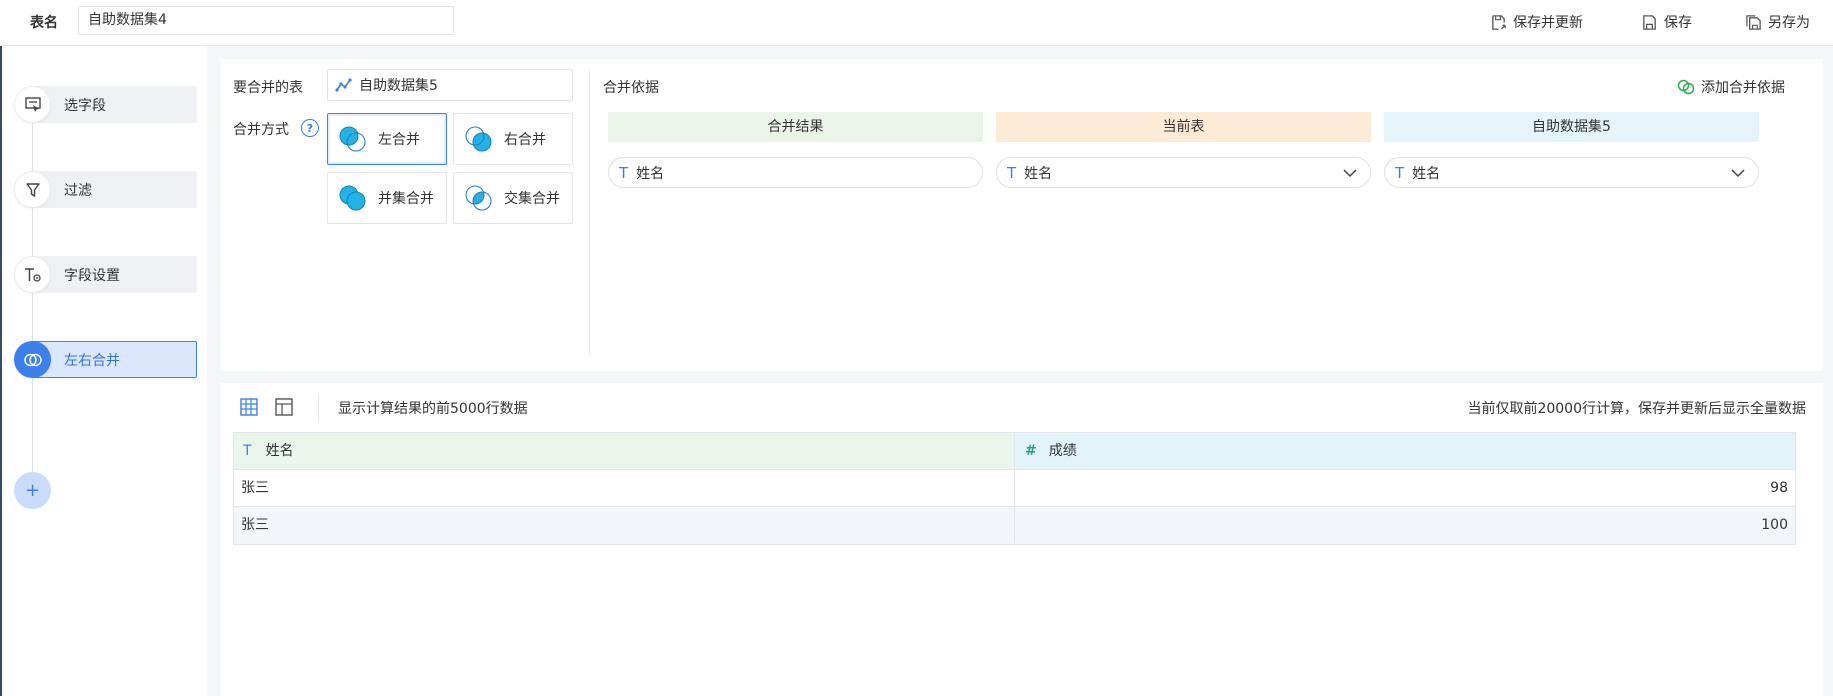 This screenshot has height=696, width=1833. What do you see at coordinates (631, 88) in the screenshot?
I see `merge-basis-title: 合并依据` at bounding box center [631, 88].